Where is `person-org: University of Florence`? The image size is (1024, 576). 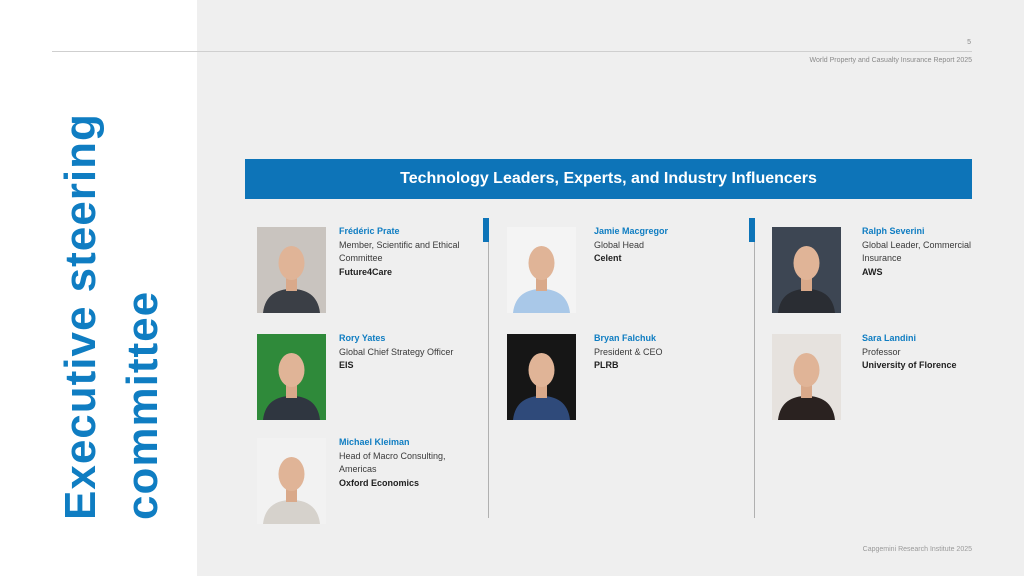 person-org: University of Florence is located at coordinates (909, 365).